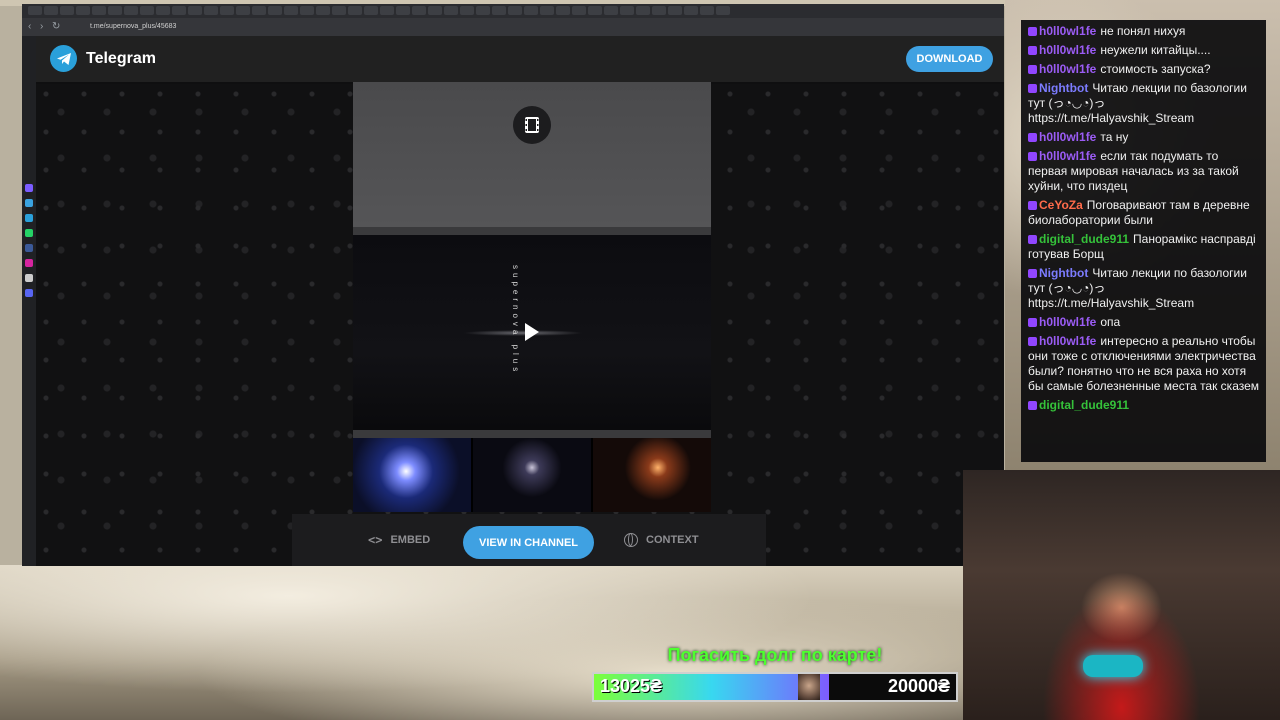 This screenshot has height=720, width=1280. What do you see at coordinates (532, 475) in the screenshot?
I see `thumbnail-night` at bounding box center [532, 475].